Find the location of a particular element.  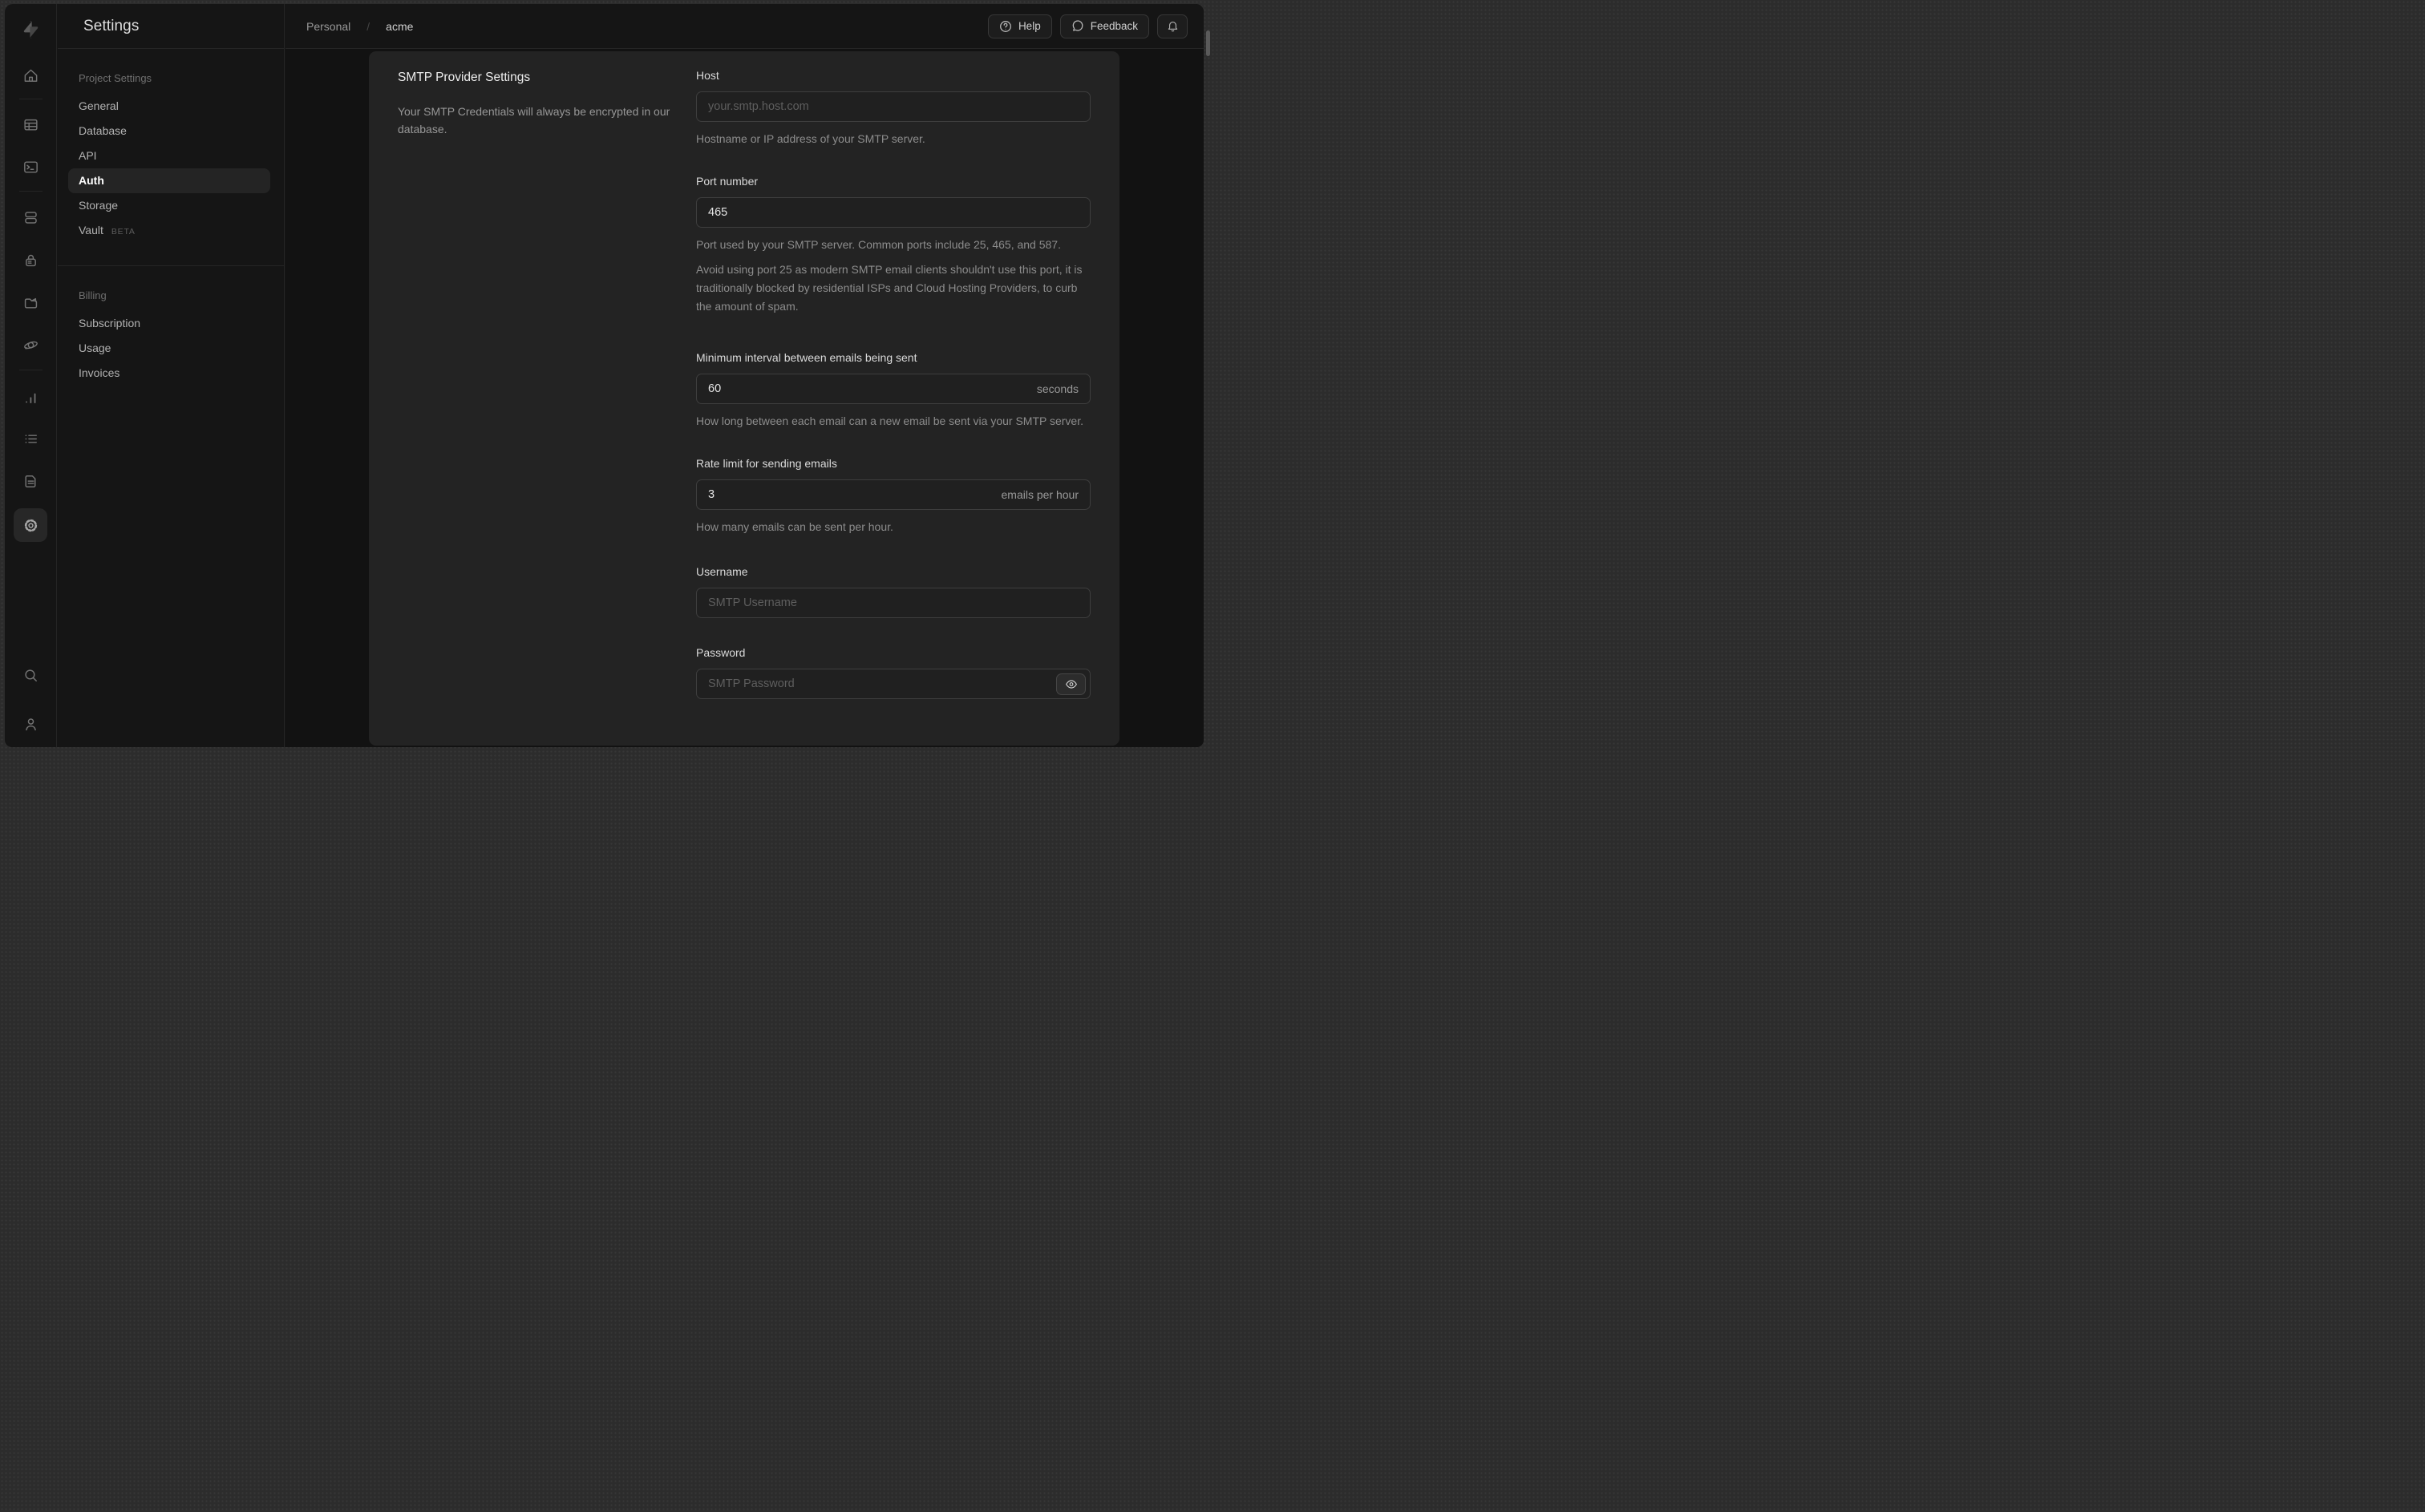

sidebar-item-invoices: Invoices is located at coordinates (171, 374).